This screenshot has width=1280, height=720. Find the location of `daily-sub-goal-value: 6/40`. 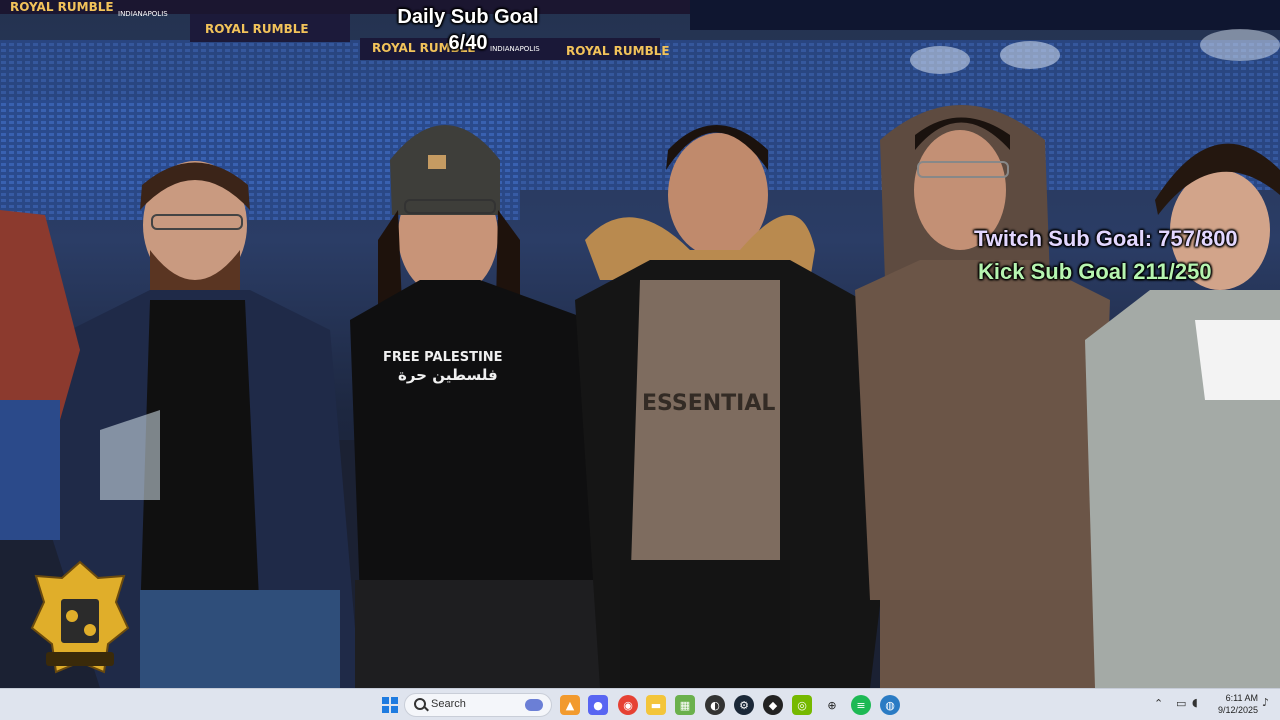

daily-sub-goal-value: 6/40 is located at coordinates (468, 43).